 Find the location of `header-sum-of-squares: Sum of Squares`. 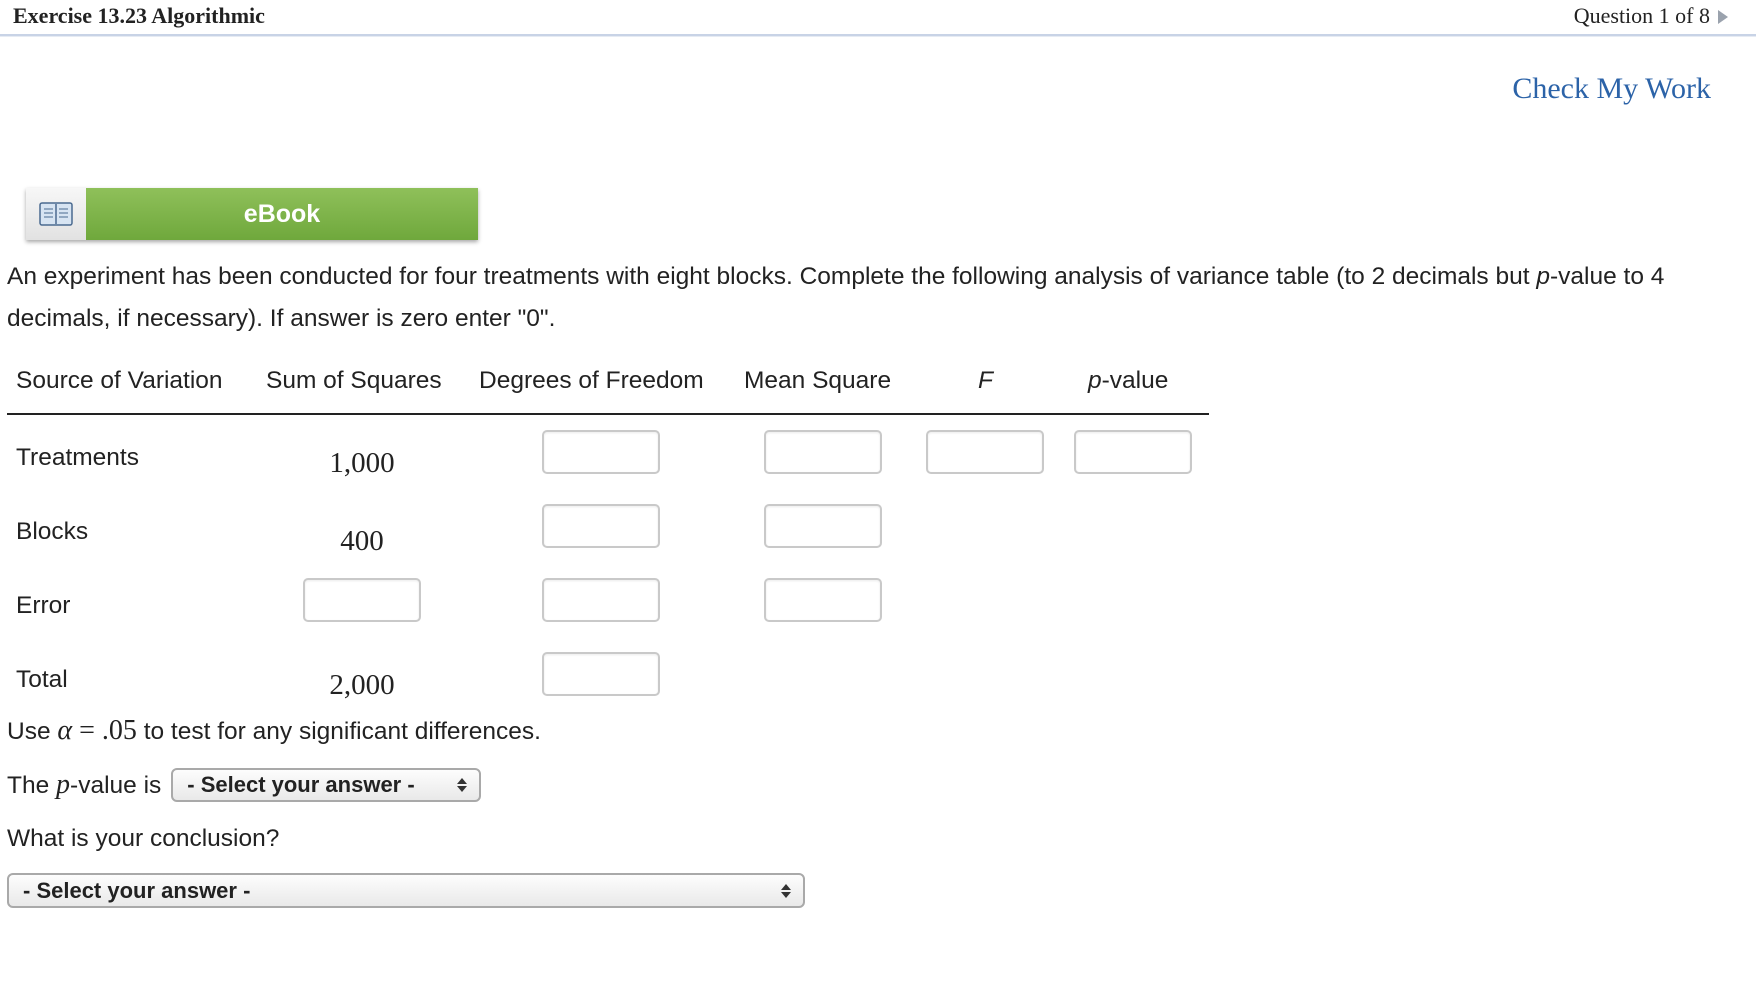

header-sum-of-squares: Sum of Squares is located at coordinates (354, 380).